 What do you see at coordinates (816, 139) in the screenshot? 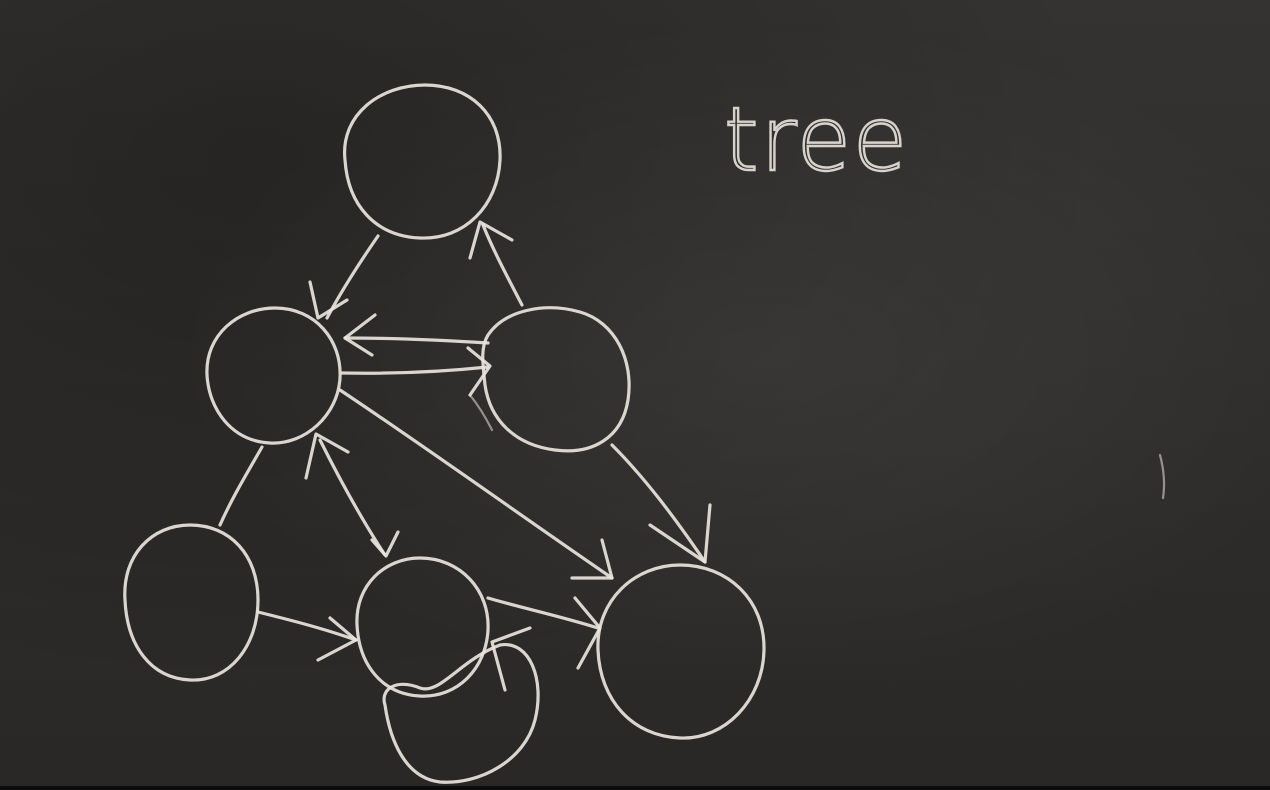
I see `diagram-label: tree` at bounding box center [816, 139].